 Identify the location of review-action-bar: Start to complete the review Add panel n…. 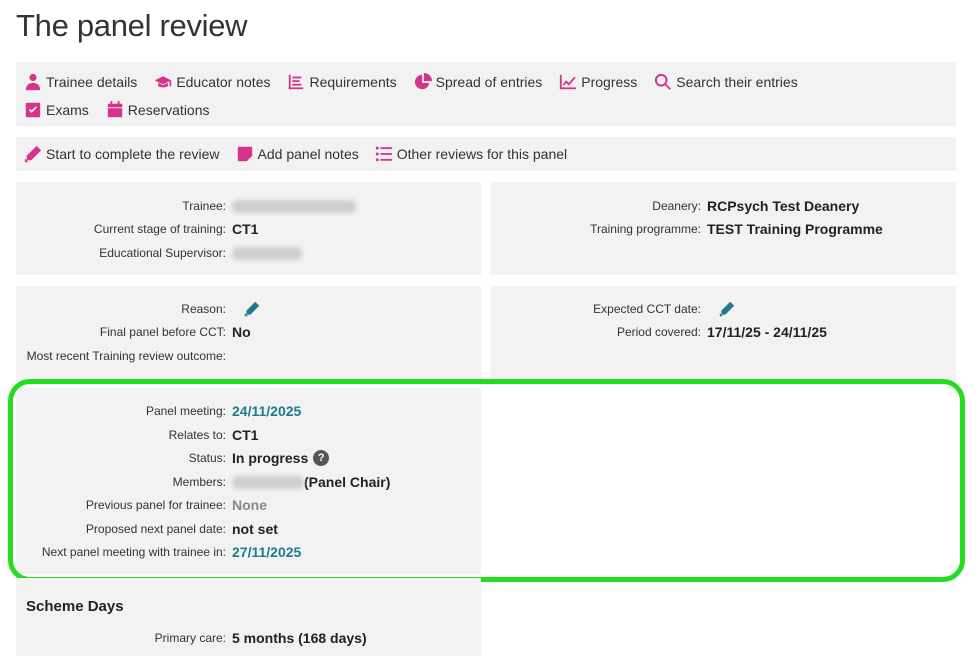
(486, 154).